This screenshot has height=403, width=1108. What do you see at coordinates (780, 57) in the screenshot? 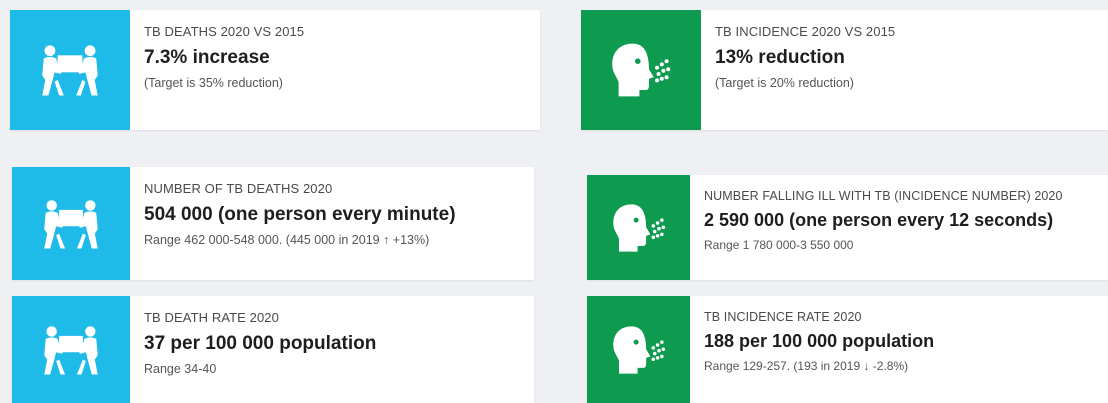
I see `stat-value: 13% reduction` at bounding box center [780, 57].